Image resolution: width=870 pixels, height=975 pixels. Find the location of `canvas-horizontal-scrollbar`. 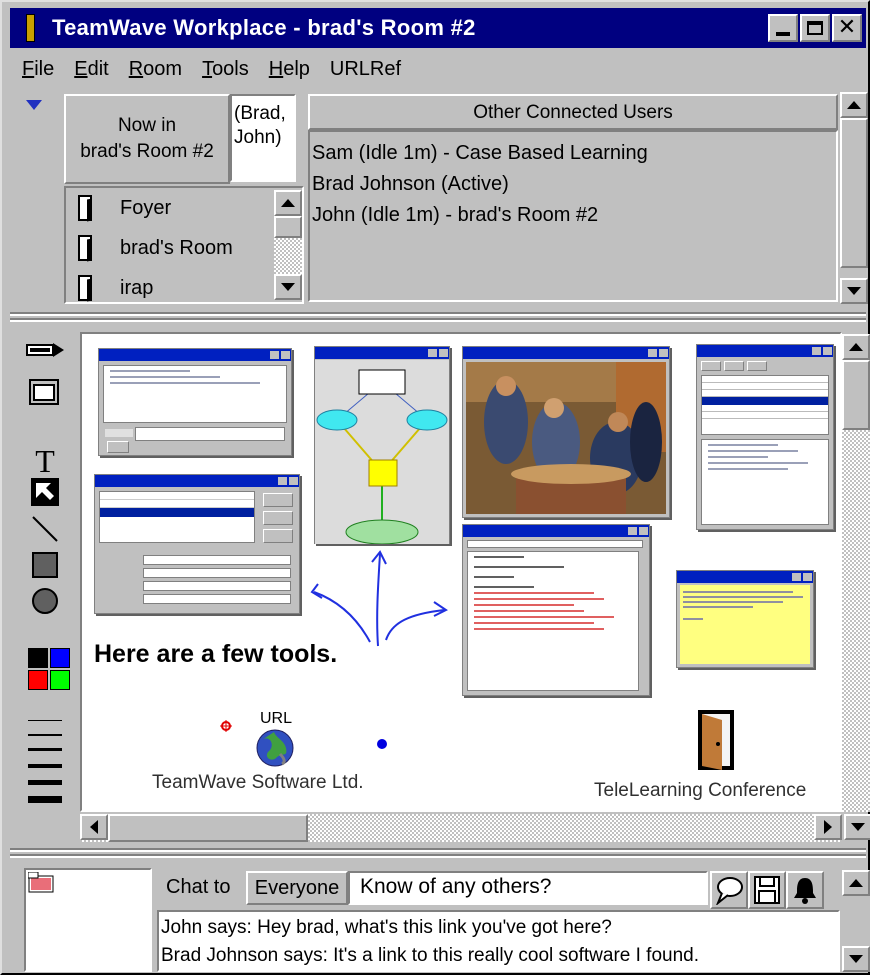

canvas-horizontal-scrollbar is located at coordinates (461, 828).